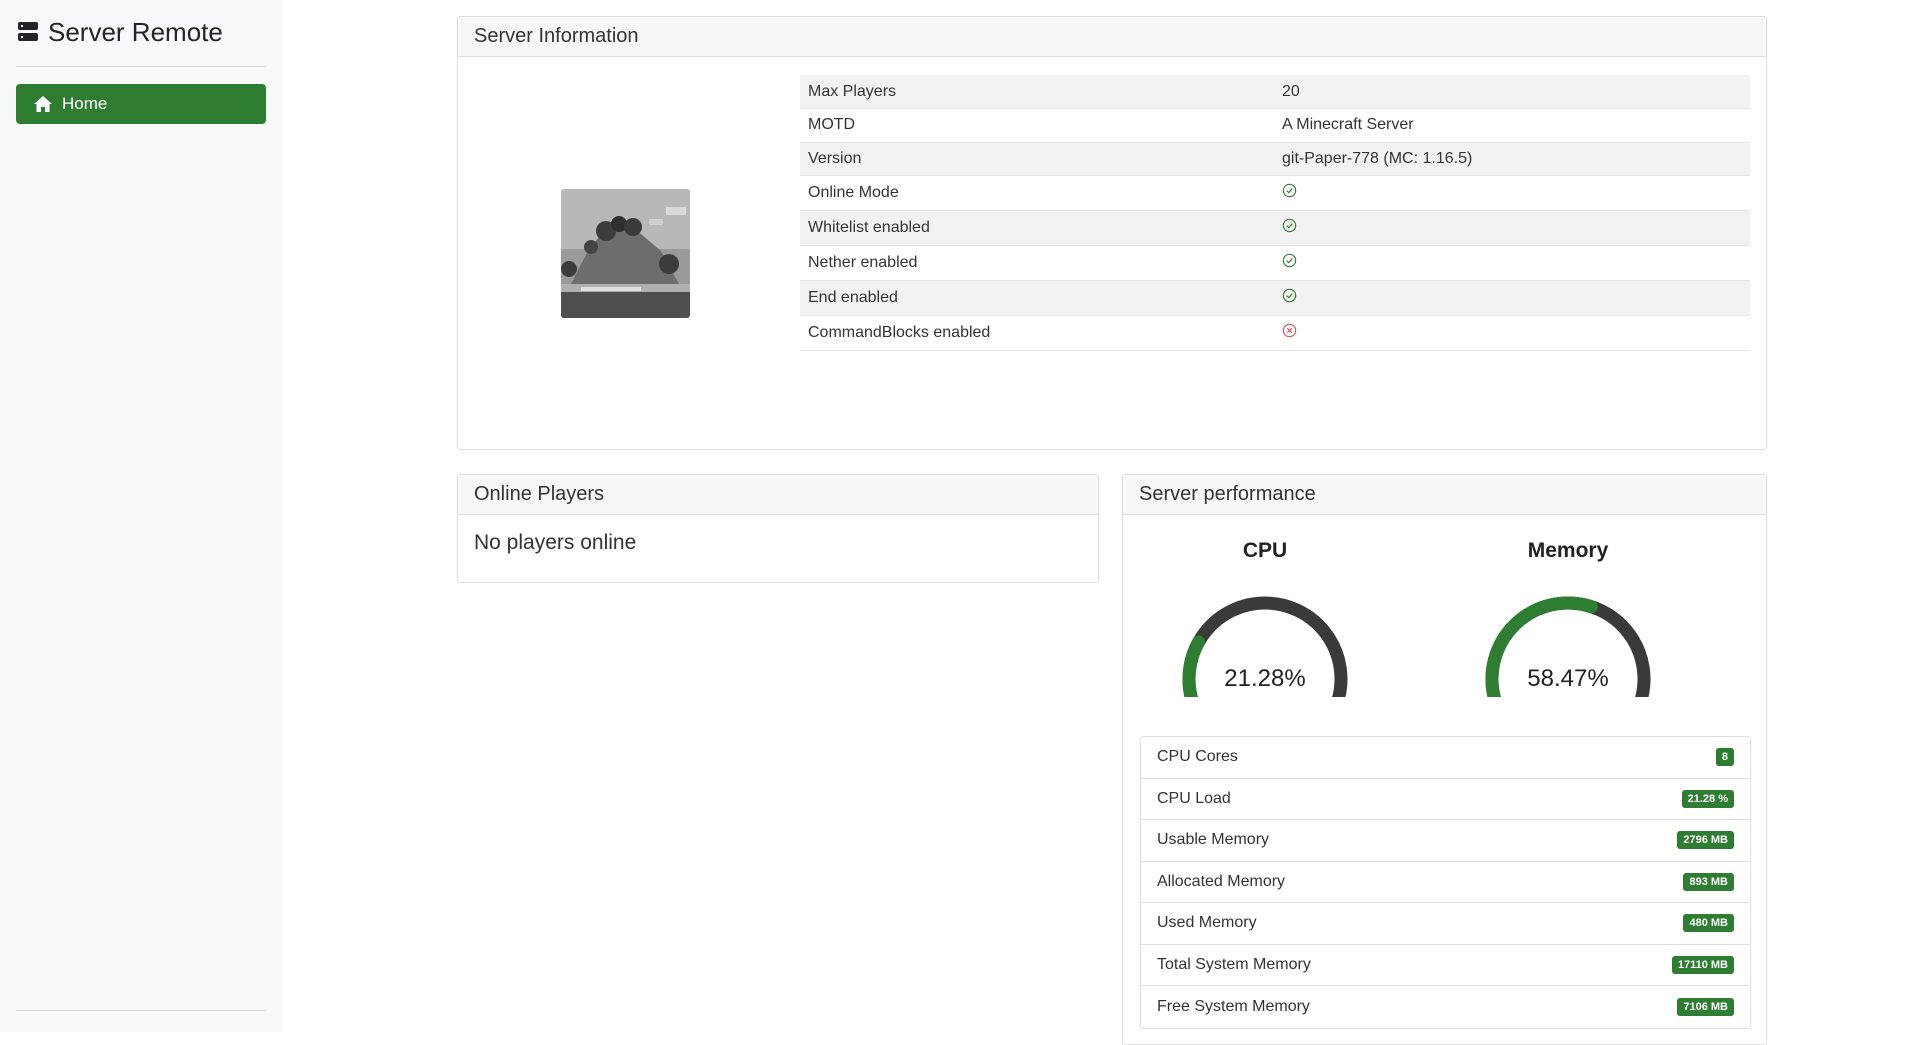 The width and height of the screenshot is (1920, 1045). Describe the element at coordinates (1444, 495) in the screenshot. I see `card-title: Server performance` at that location.